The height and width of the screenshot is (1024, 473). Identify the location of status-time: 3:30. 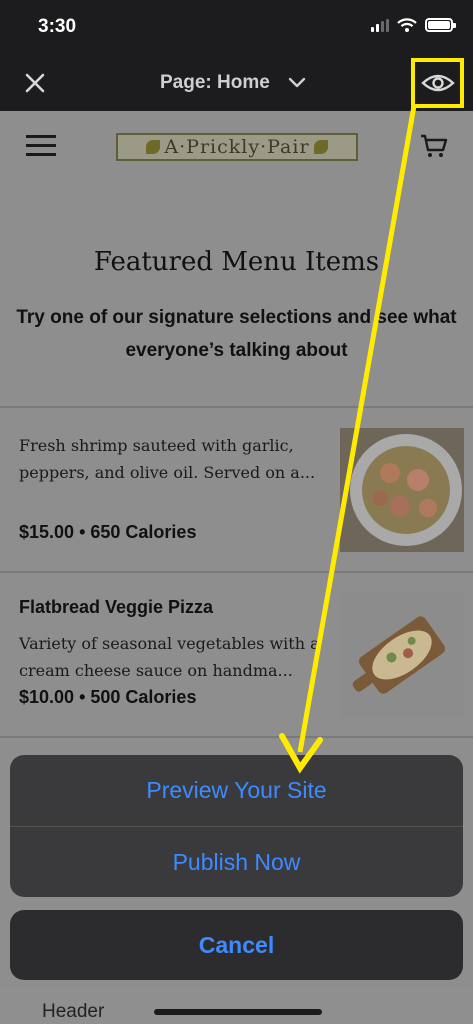
(57, 26).